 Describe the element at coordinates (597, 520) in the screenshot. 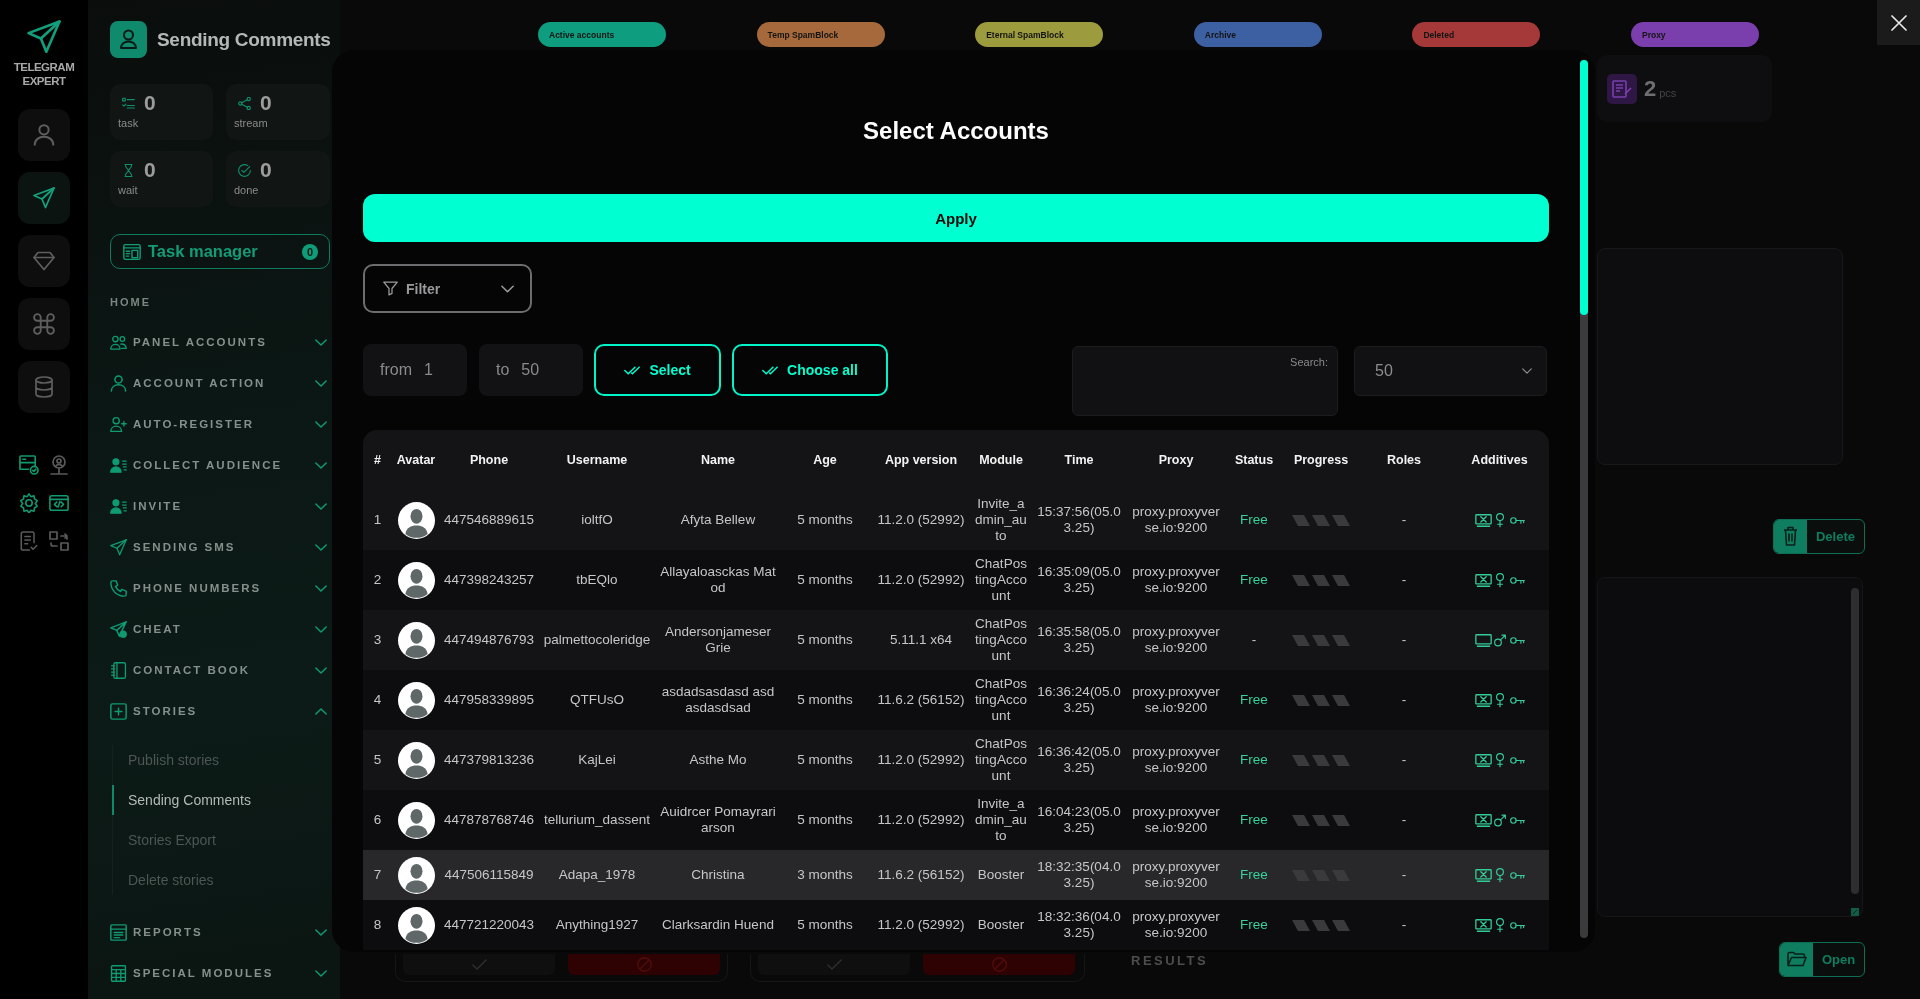

I see `table-cell-text: ioltfO` at that location.